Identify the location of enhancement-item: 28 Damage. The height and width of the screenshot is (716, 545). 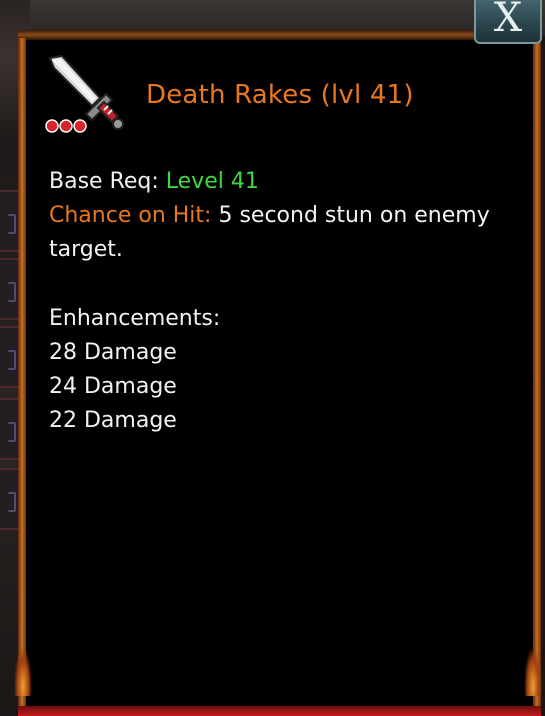
(113, 352).